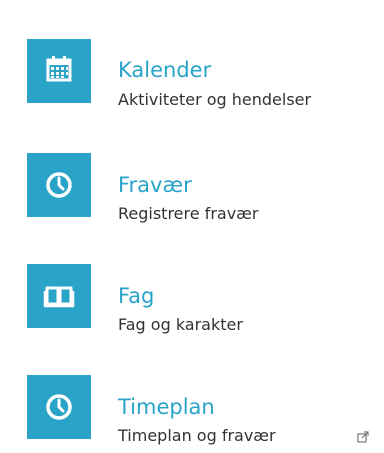  Describe the element at coordinates (59, 296) in the screenshot. I see `book-icon` at that location.